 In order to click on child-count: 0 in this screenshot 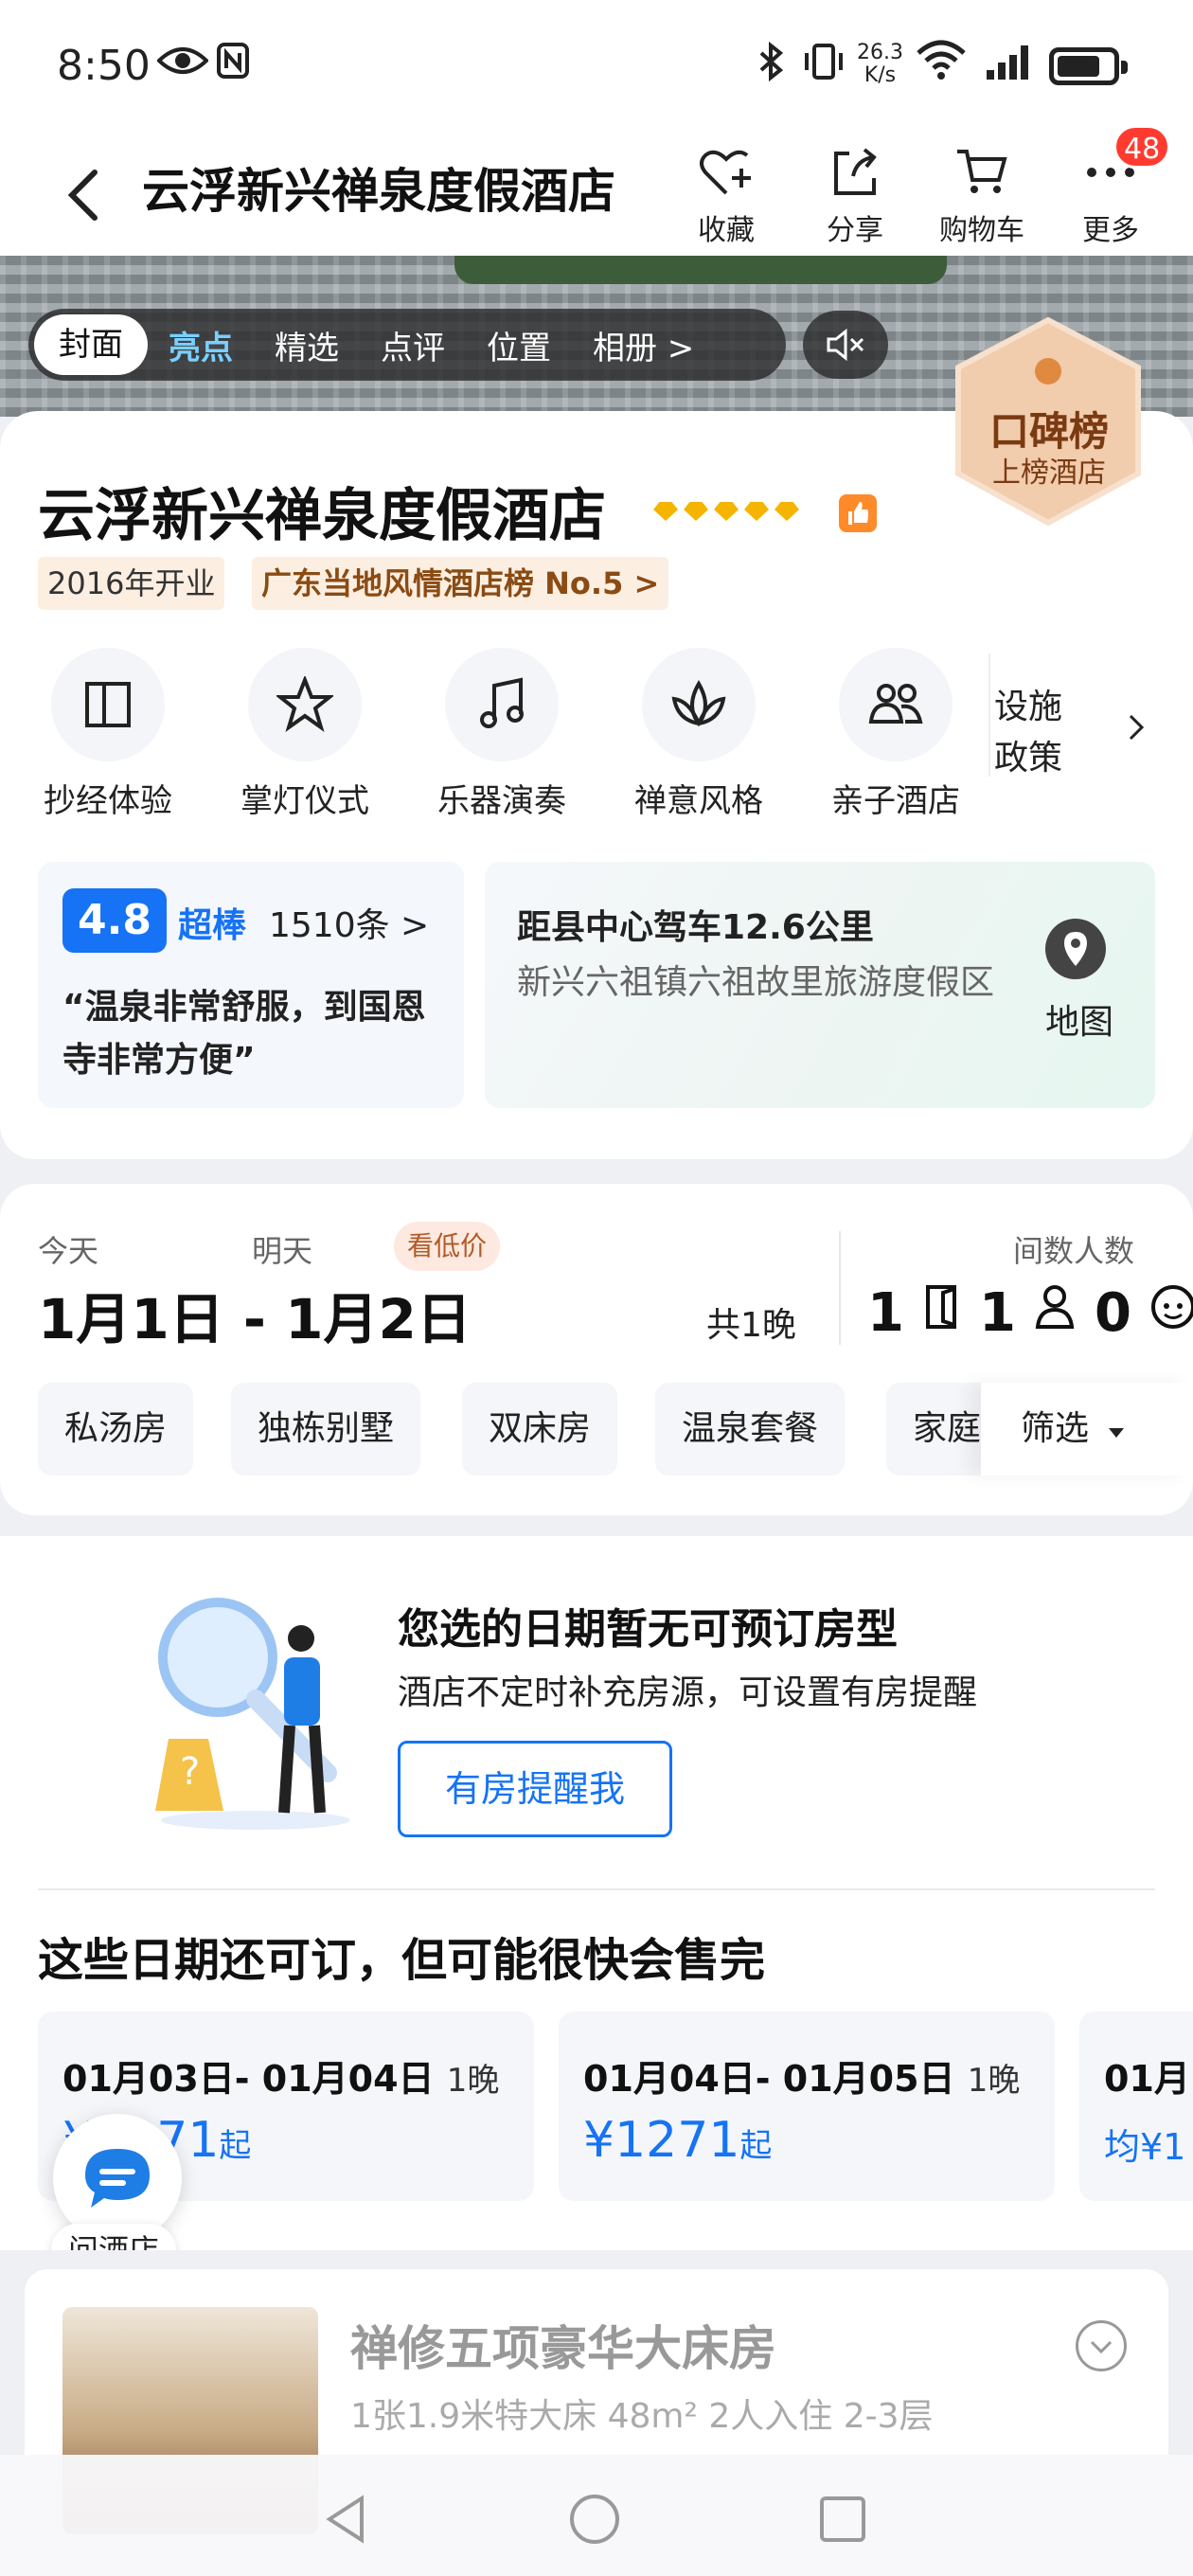, I will do `click(1112, 1313)`.